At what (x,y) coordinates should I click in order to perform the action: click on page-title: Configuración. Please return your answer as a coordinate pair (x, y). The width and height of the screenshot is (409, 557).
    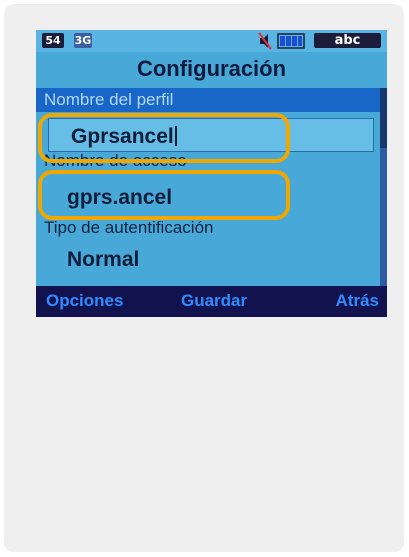
    Looking at the image, I should click on (211, 68).